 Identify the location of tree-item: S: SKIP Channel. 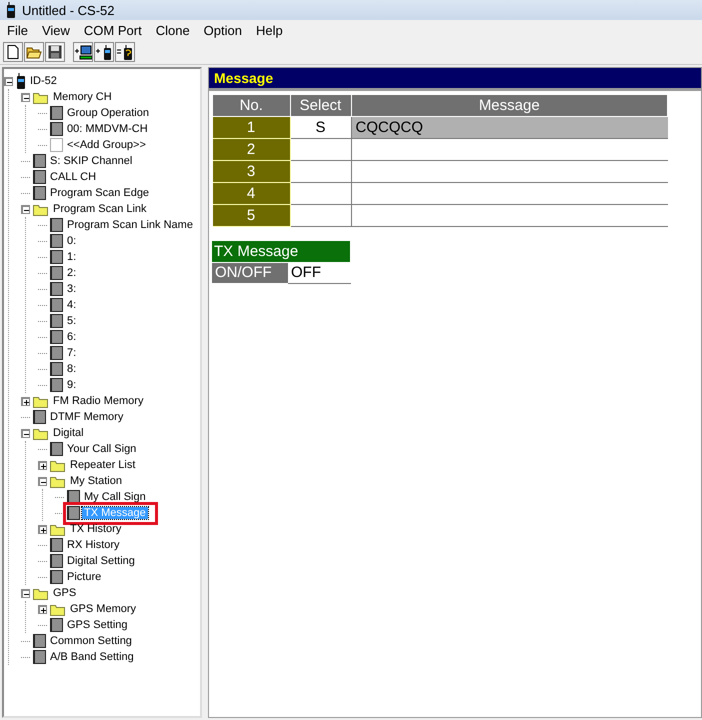
(91, 161).